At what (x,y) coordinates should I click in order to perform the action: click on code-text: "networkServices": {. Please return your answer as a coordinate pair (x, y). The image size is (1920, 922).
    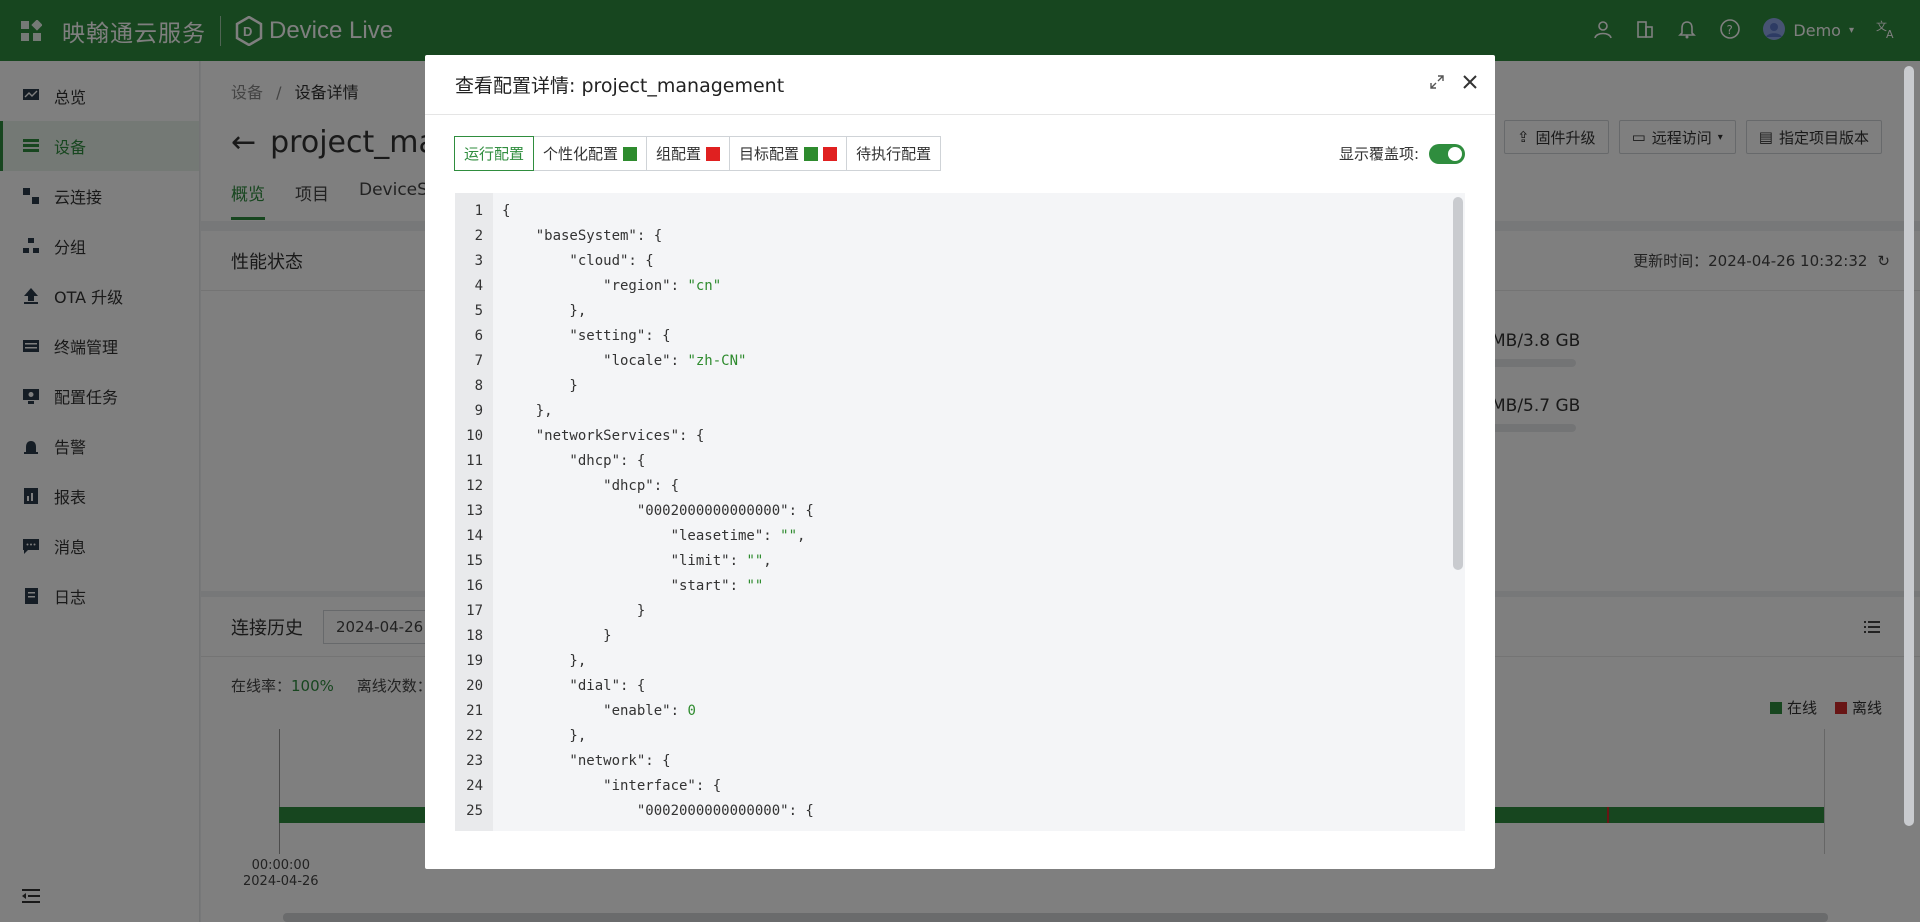
    Looking at the image, I should click on (603, 436).